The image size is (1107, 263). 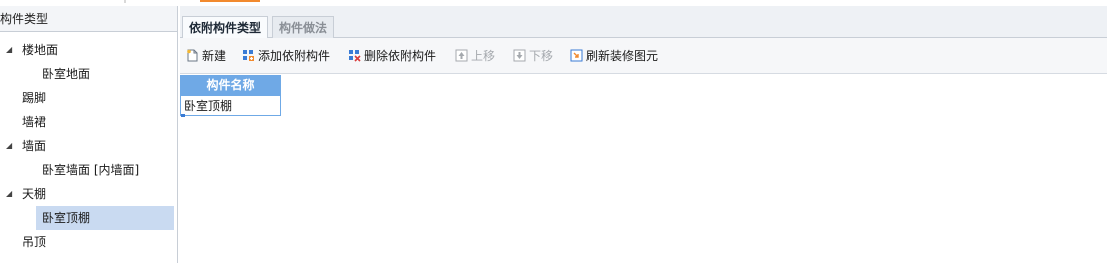 What do you see at coordinates (88, 122) in the screenshot?
I see `tree-item-dado: 墙裙` at bounding box center [88, 122].